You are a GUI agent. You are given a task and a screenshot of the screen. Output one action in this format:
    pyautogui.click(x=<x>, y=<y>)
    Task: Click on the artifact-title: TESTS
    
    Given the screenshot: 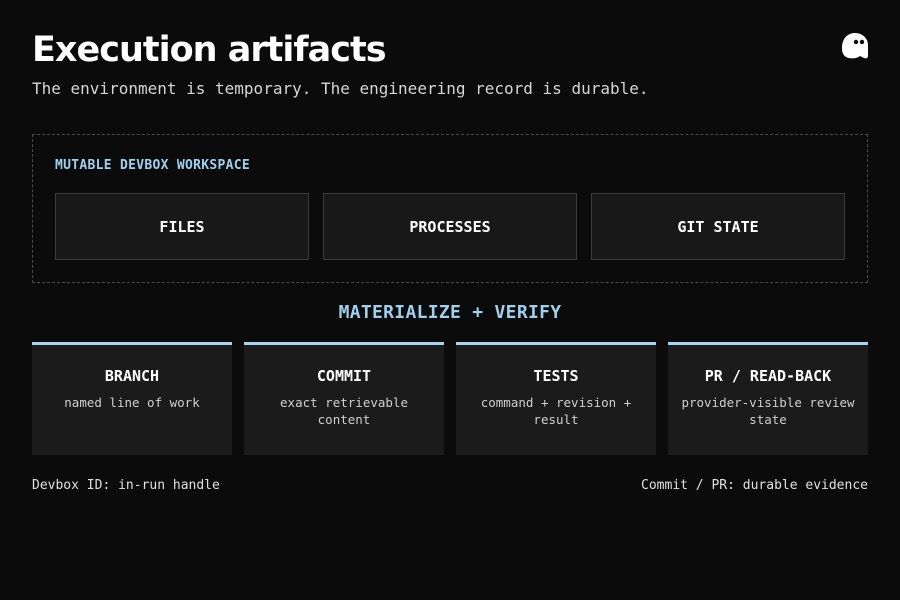 What is the action you would take?
    pyautogui.click(x=556, y=376)
    